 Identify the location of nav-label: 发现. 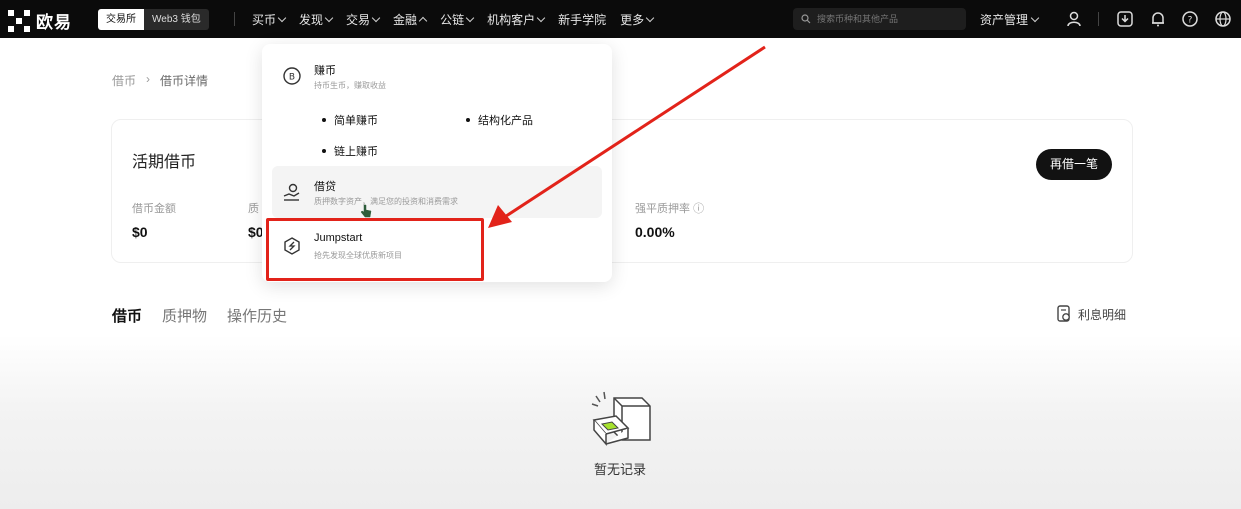
(311, 19).